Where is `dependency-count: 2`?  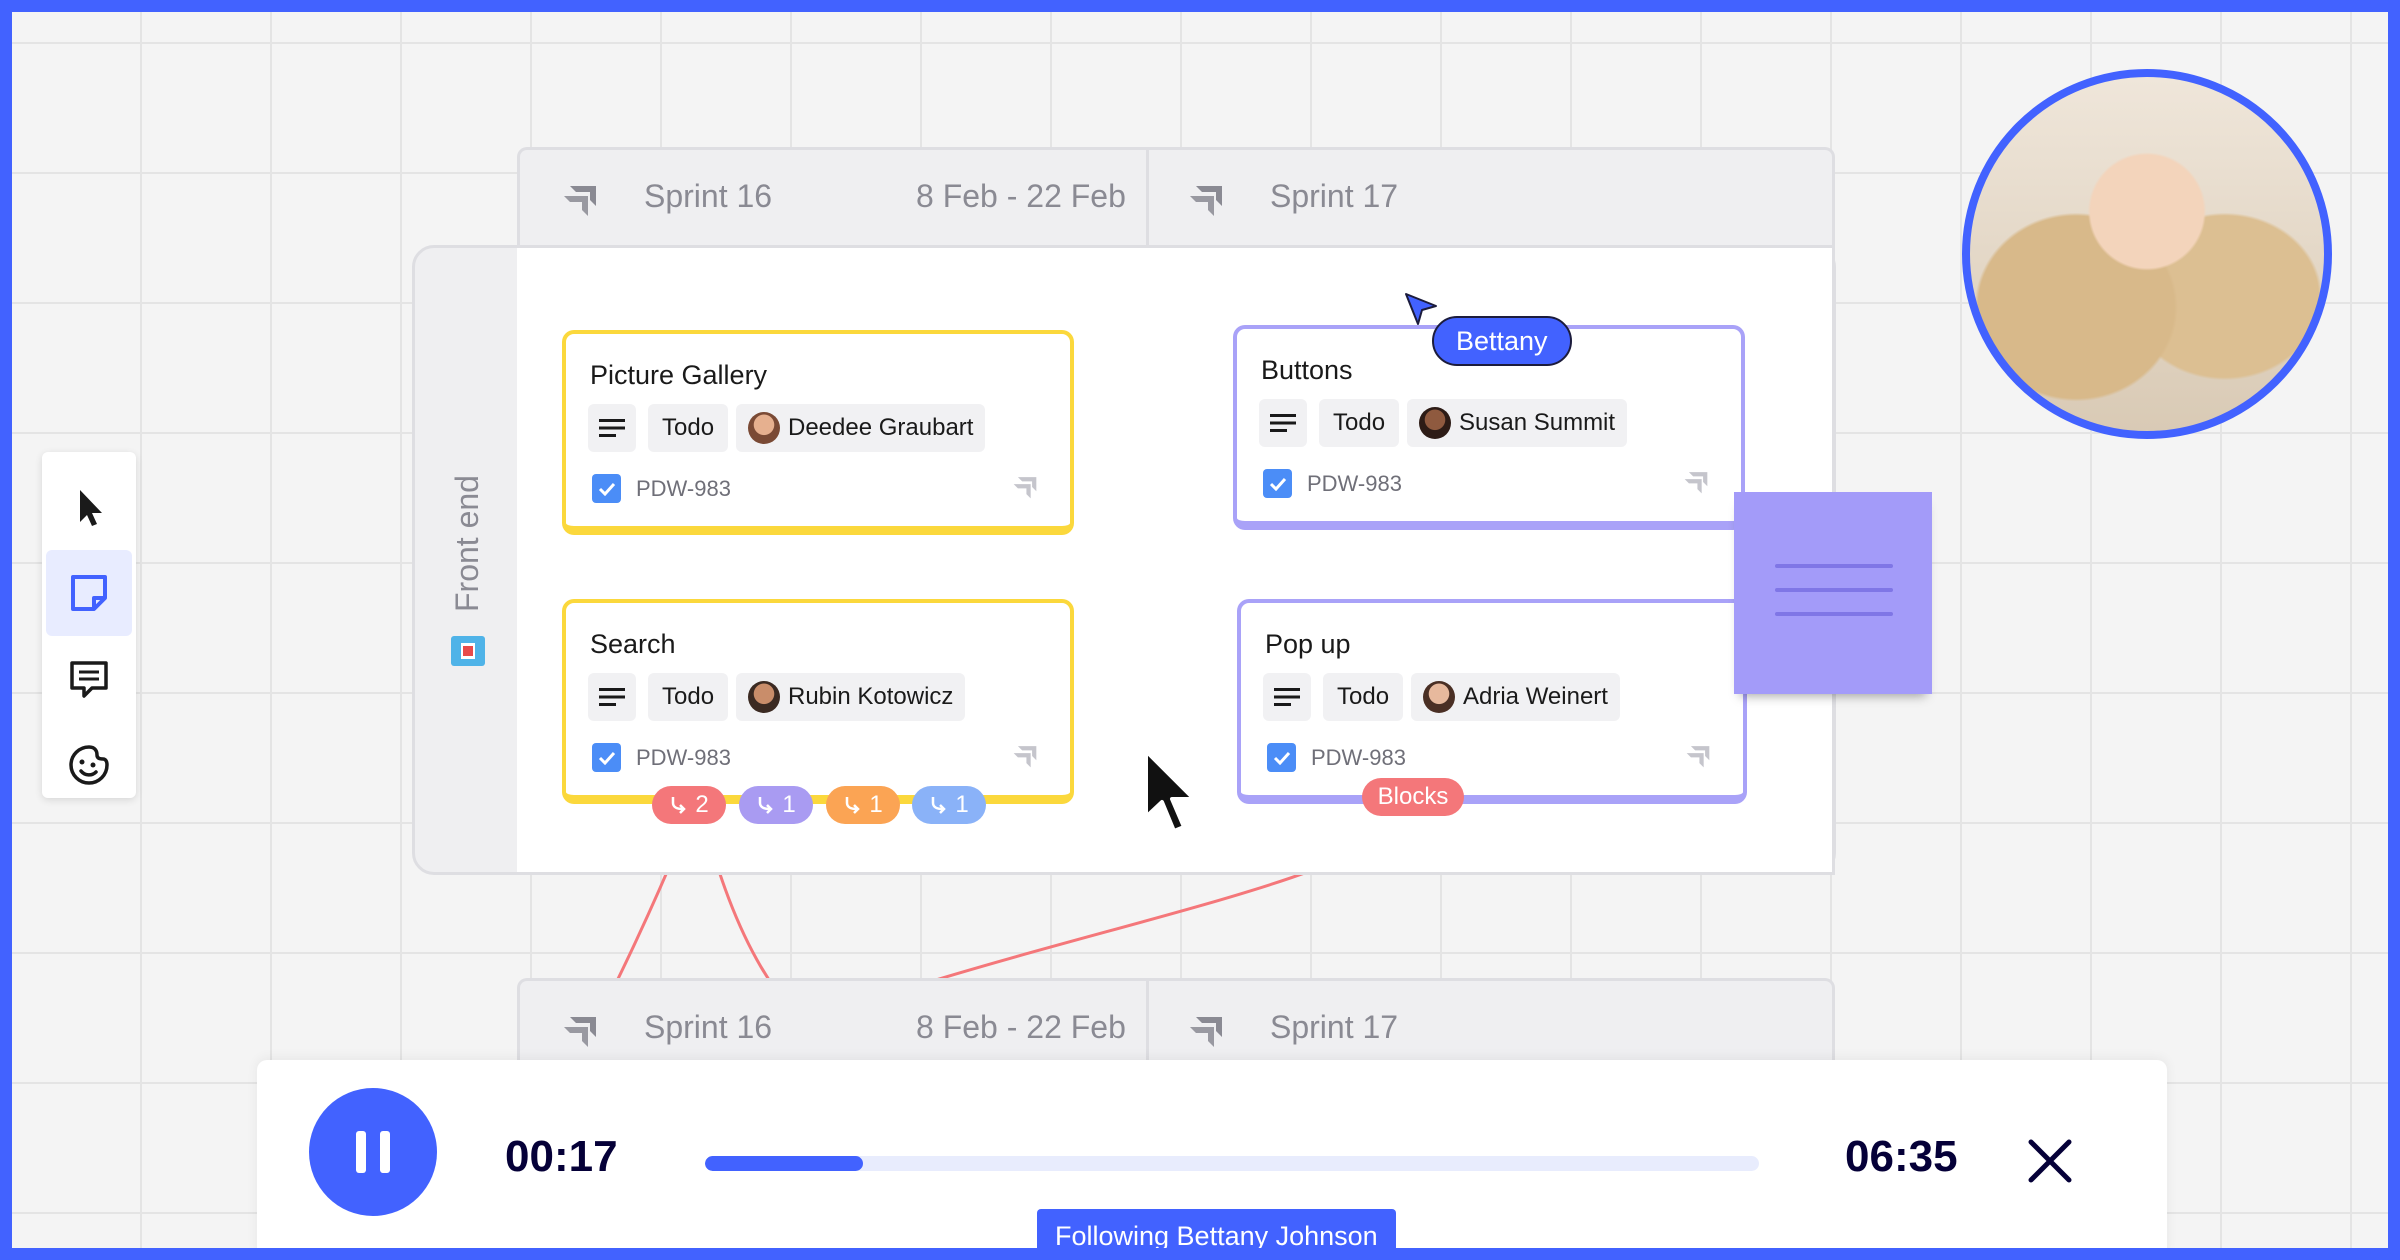
dependency-count: 2 is located at coordinates (702, 804).